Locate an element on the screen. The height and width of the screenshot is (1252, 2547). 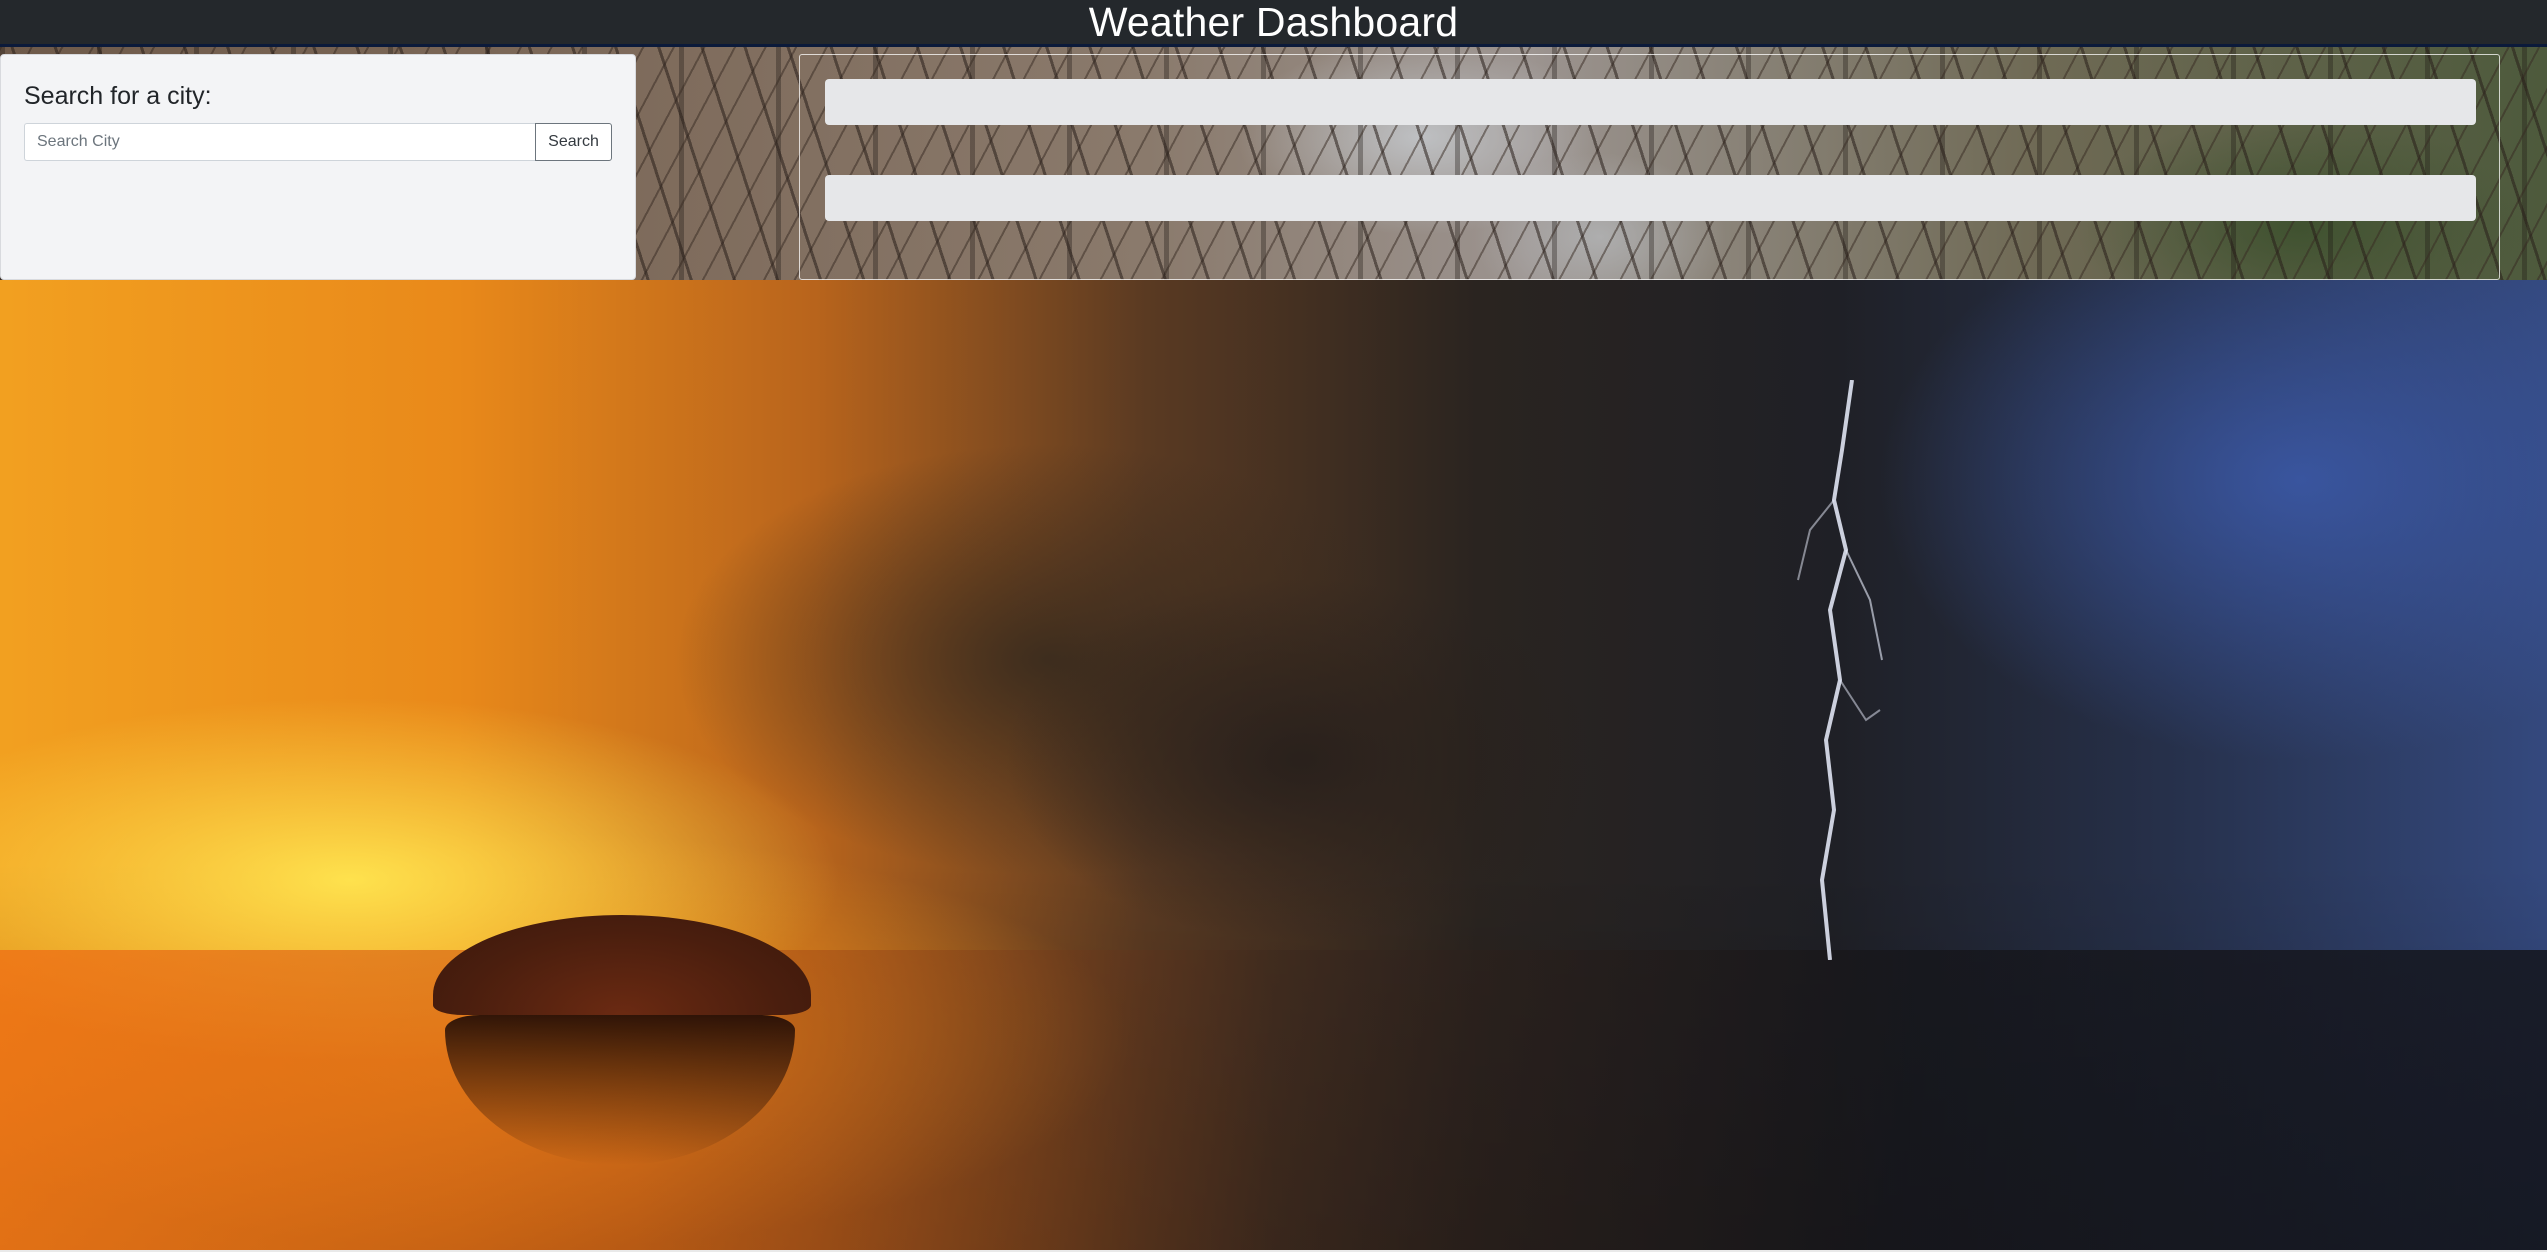
current-weather-card is located at coordinates (1650, 102).